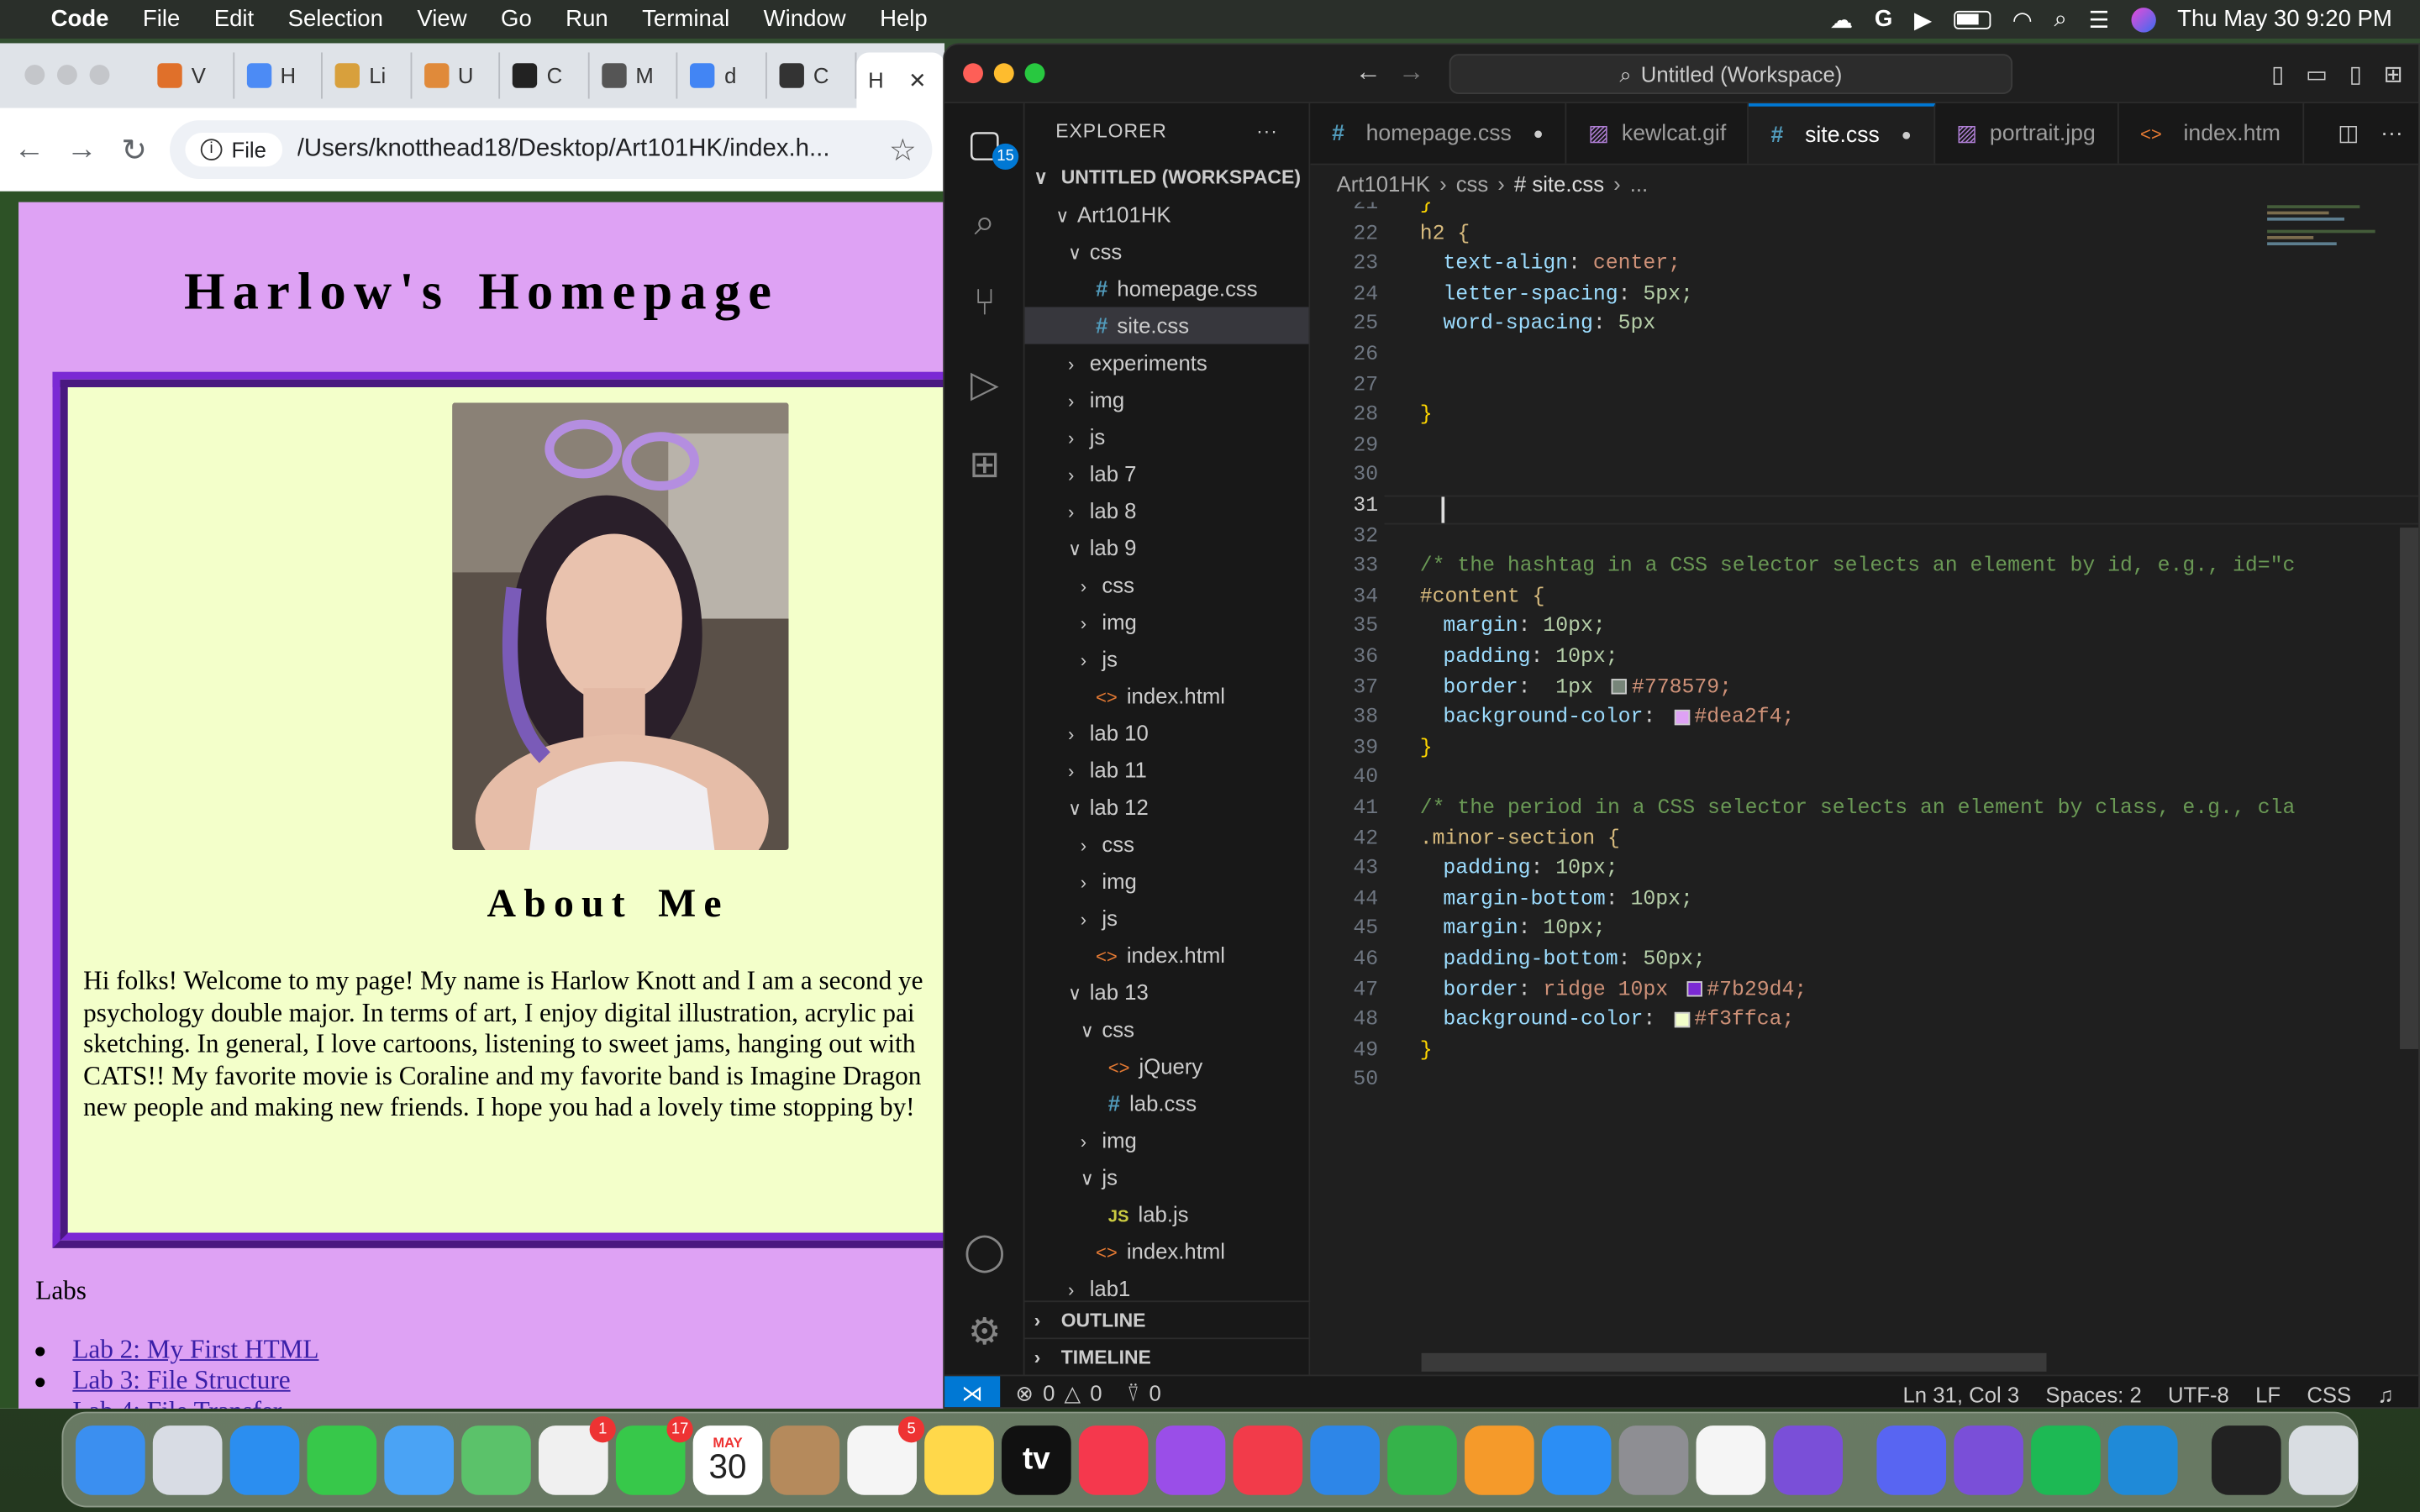 Image resolution: width=2420 pixels, height=1512 pixels. Describe the element at coordinates (195, 1349) in the screenshot. I see `lab-link: Lab 2: My First HTML` at that location.